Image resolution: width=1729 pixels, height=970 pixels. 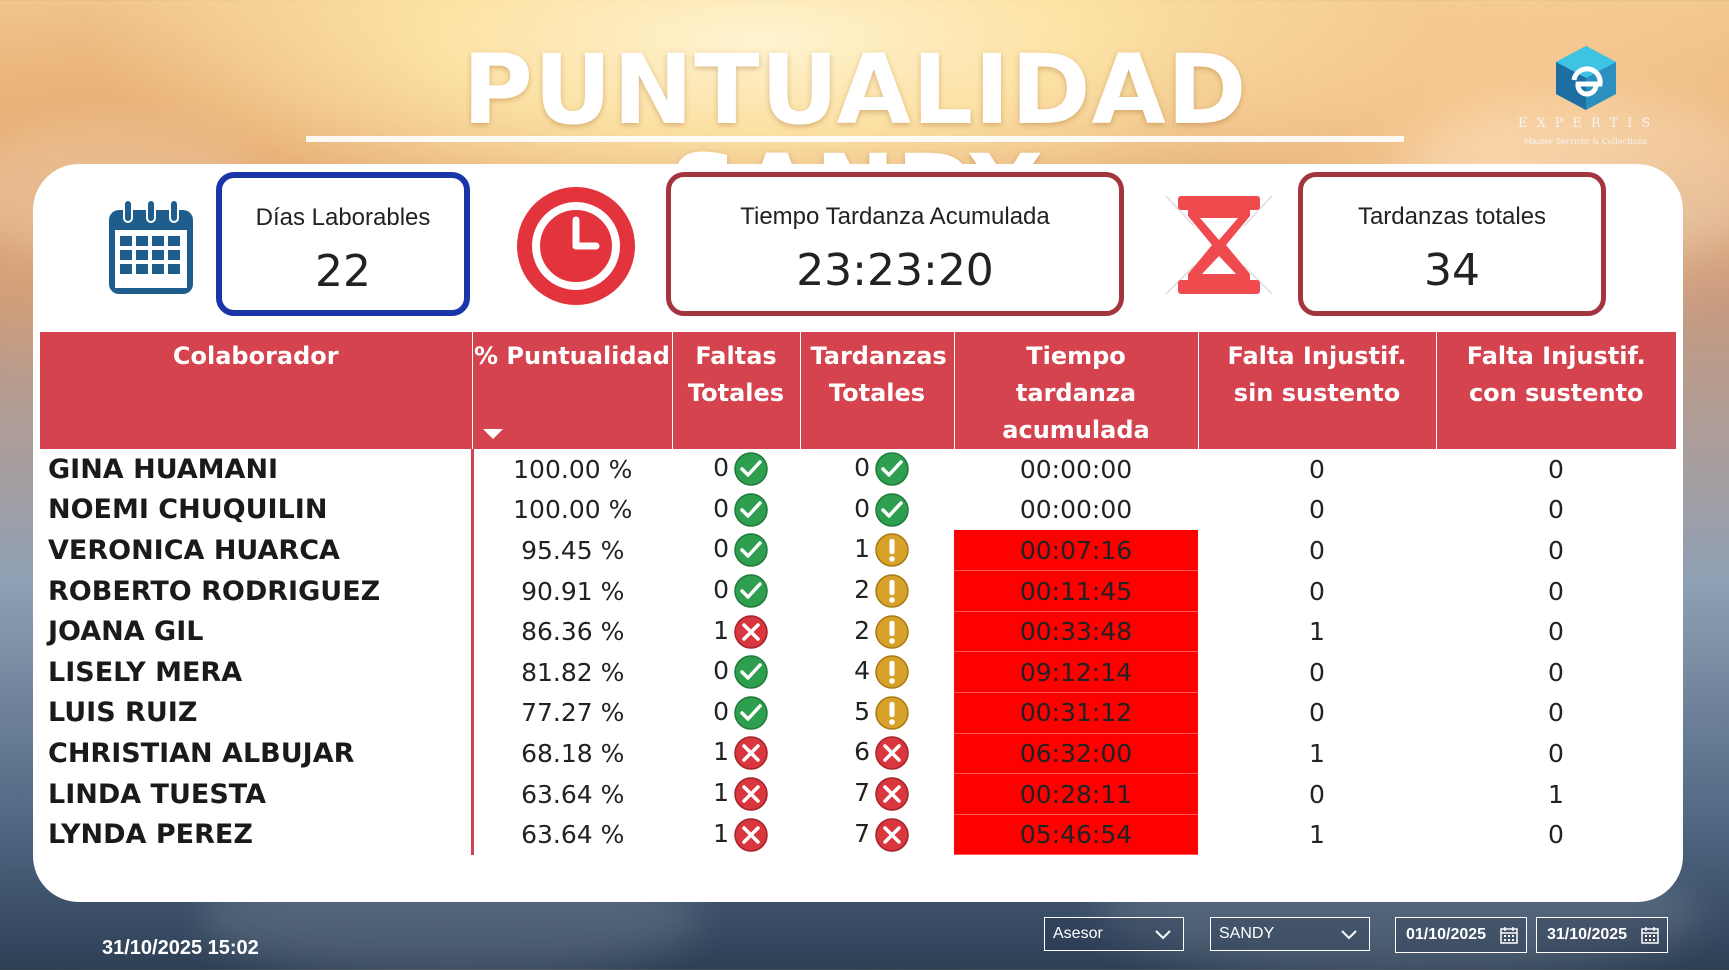 I want to click on cell-tiempo-tardanza: 06:32:00, so click(x=1076, y=754).